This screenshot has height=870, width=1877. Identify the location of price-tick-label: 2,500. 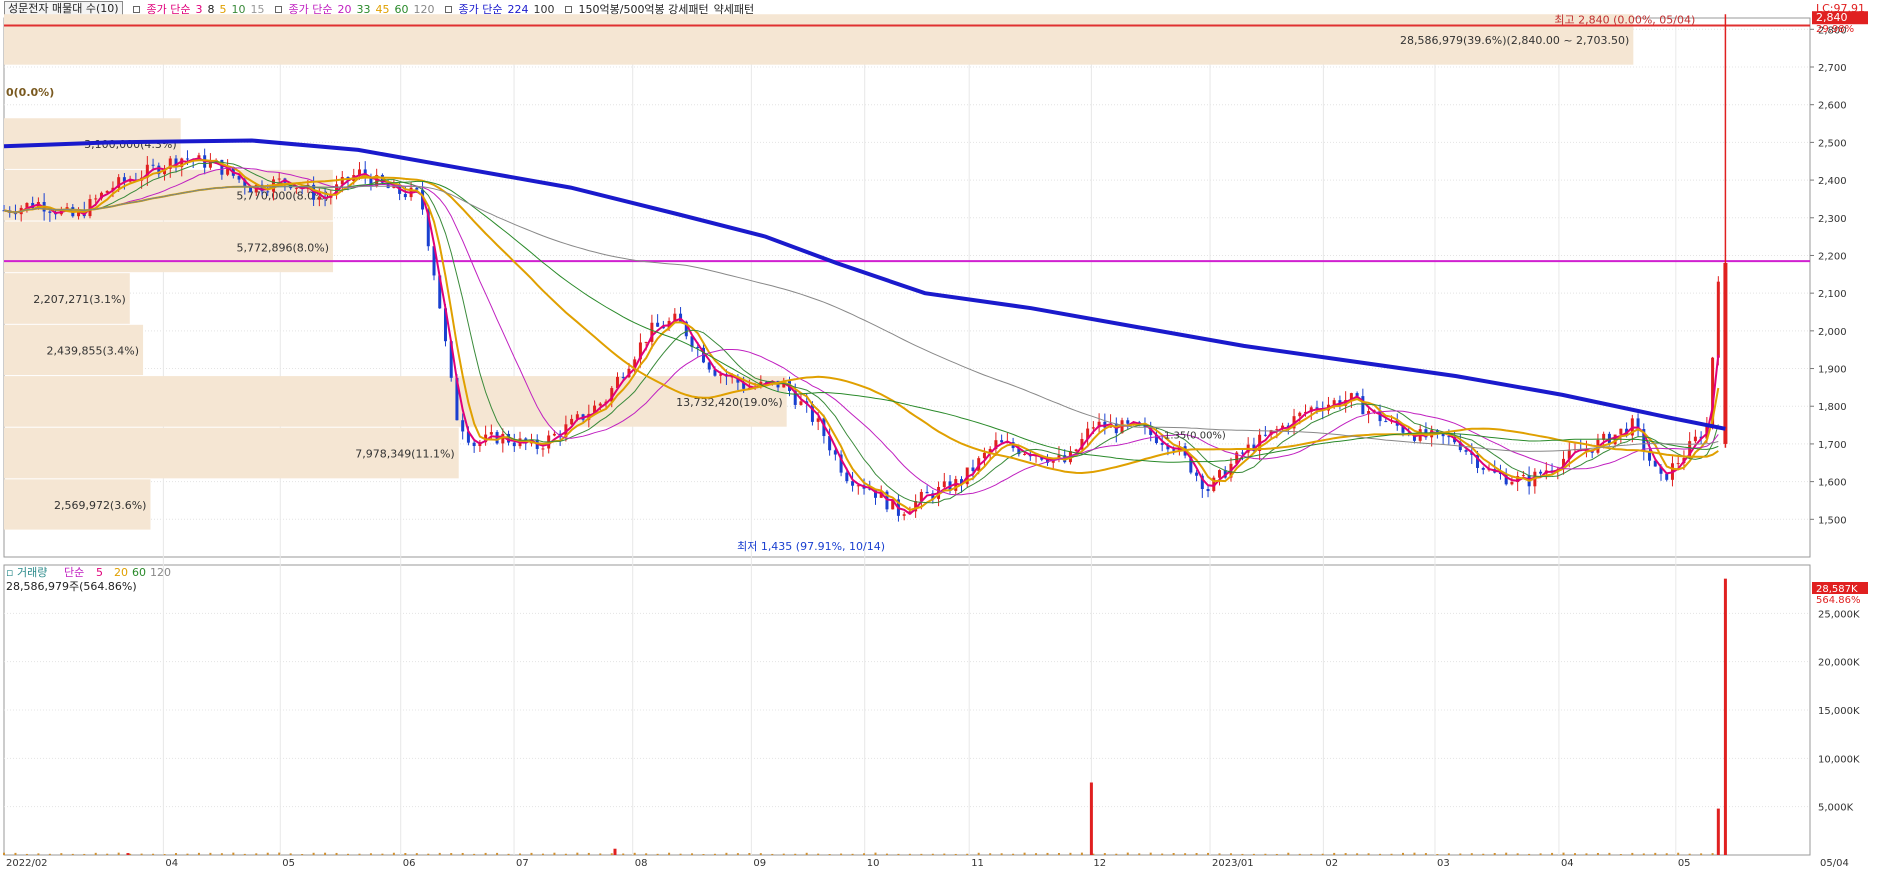
(1832, 143).